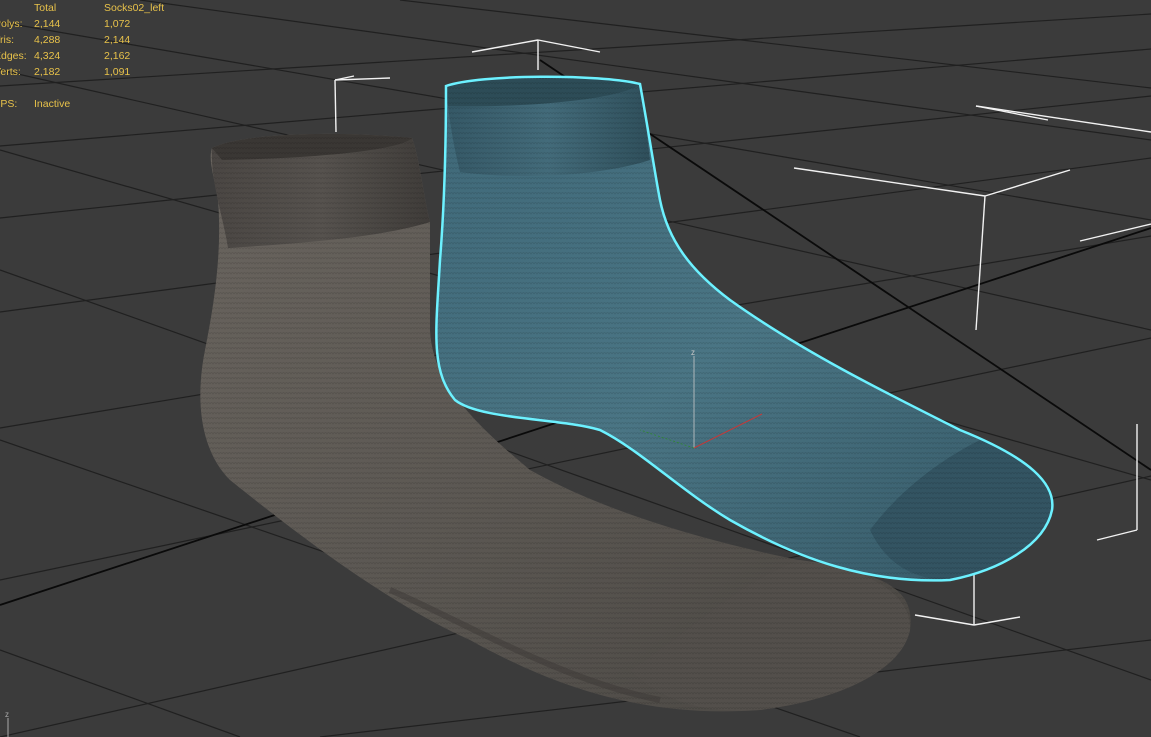 The width and height of the screenshot is (1151, 737). I want to click on stats-header-total: Total, so click(45, 8).